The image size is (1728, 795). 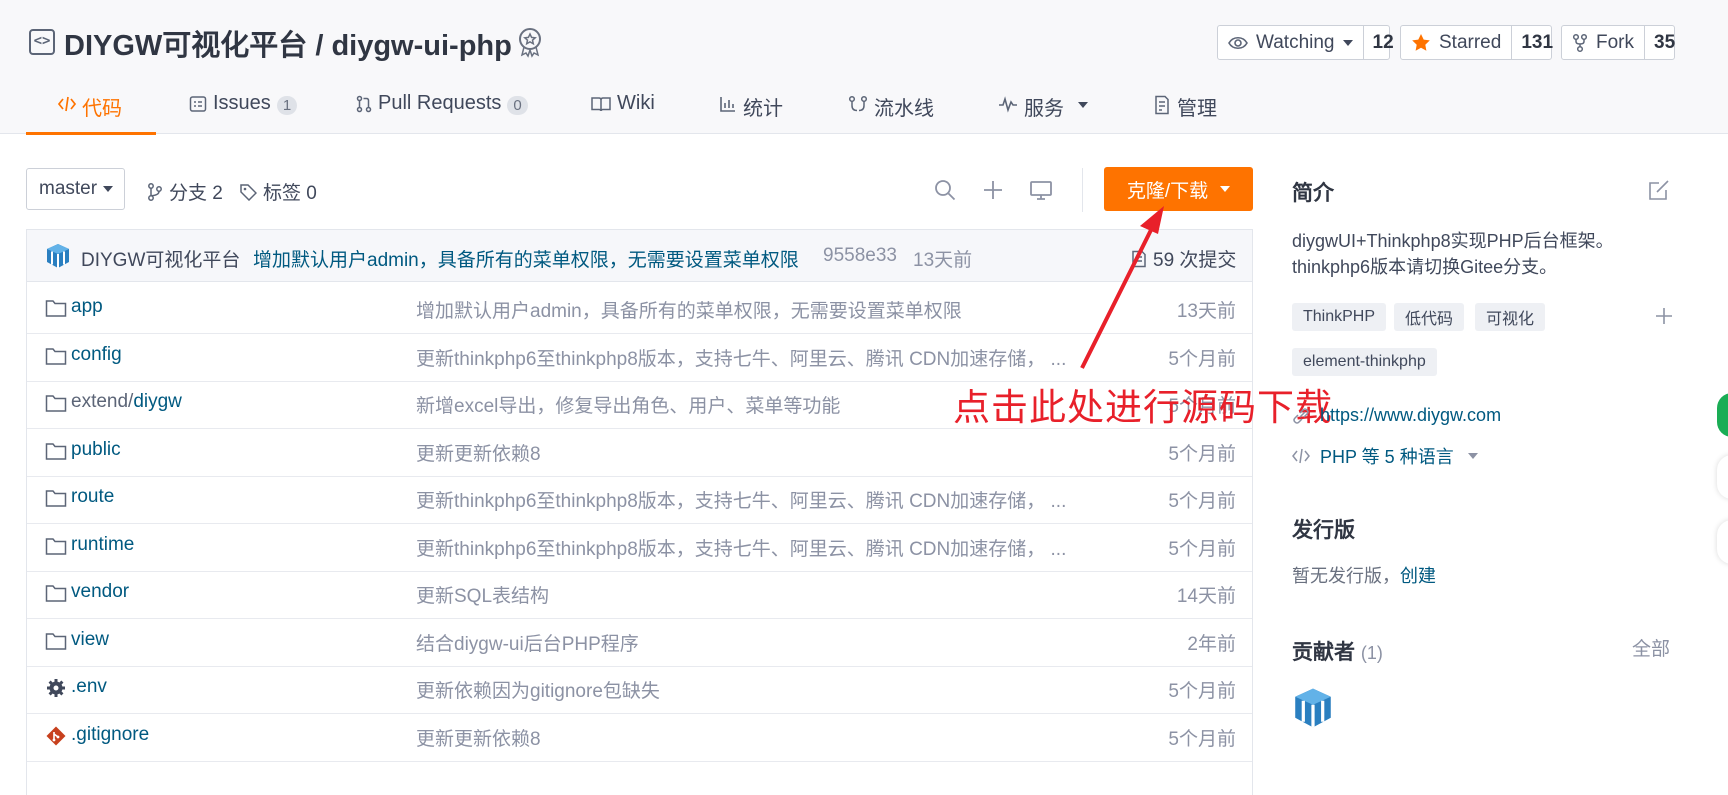 I want to click on fork-counter: Fork 35, so click(x=1618, y=42).